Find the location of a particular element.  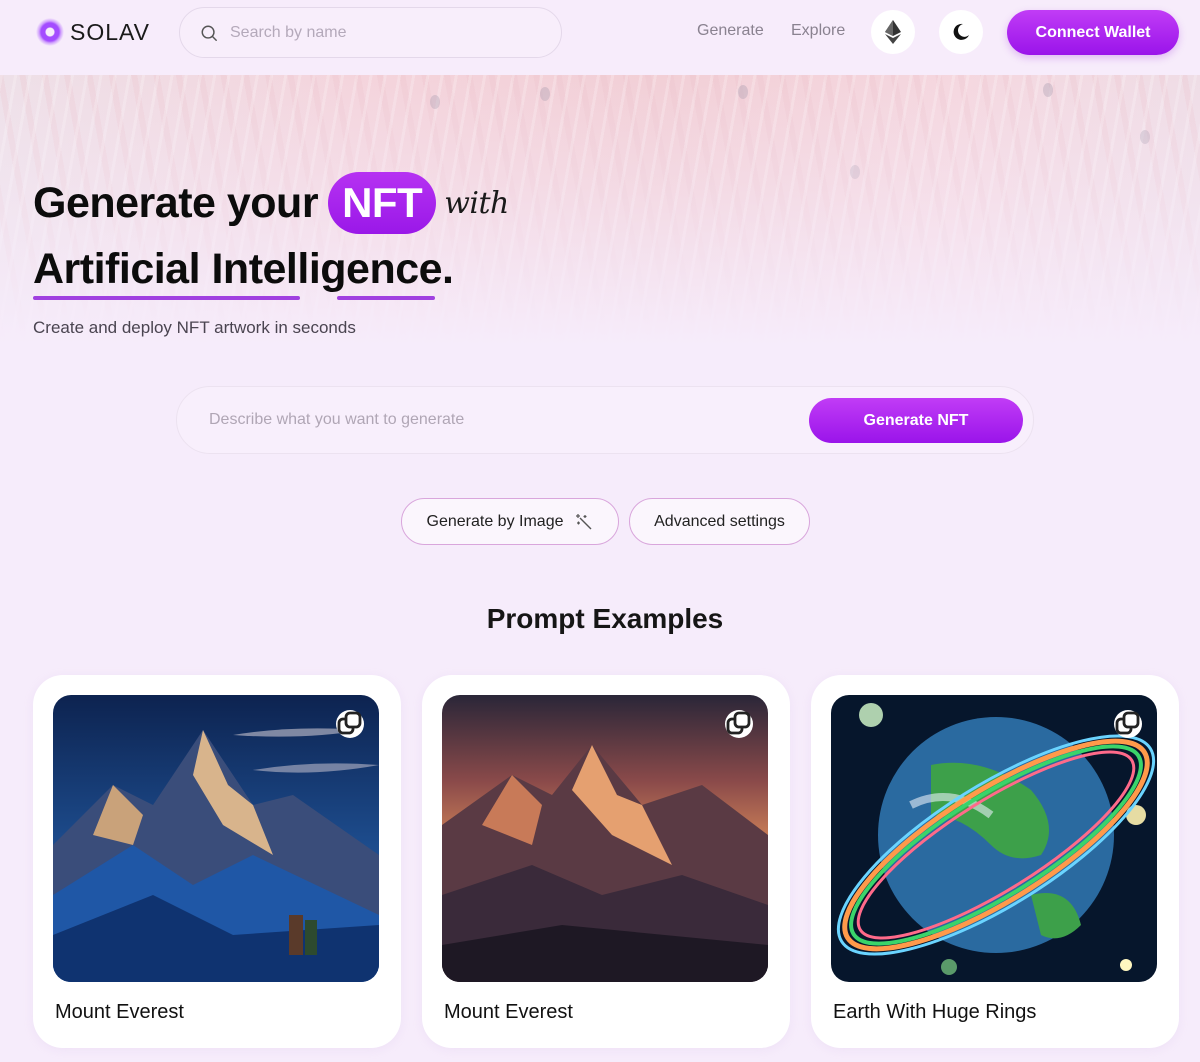

search-field is located at coordinates (370, 32).